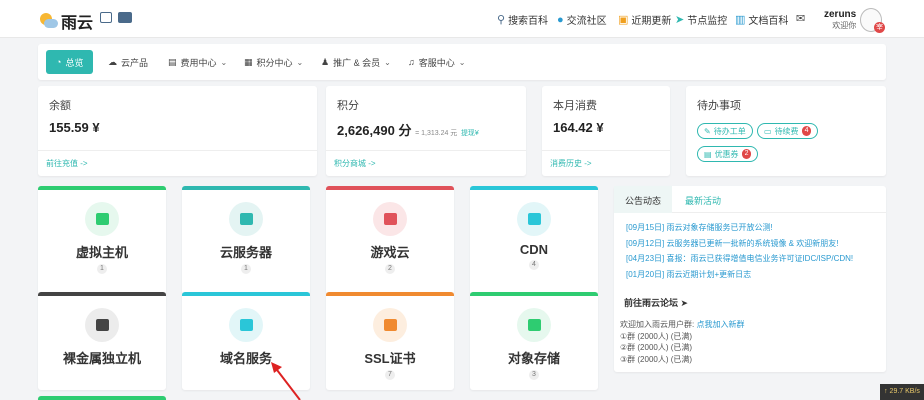 Image resolution: width=924 pixels, height=400 pixels. Describe the element at coordinates (680, 20) in the screenshot. I see `send-icon: ➤` at that location.